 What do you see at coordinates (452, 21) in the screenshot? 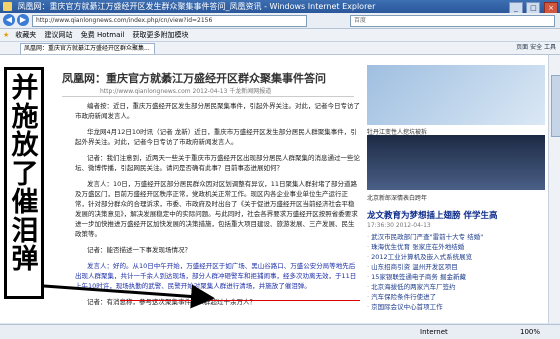
I see `search-input: 百度` at bounding box center [452, 21].